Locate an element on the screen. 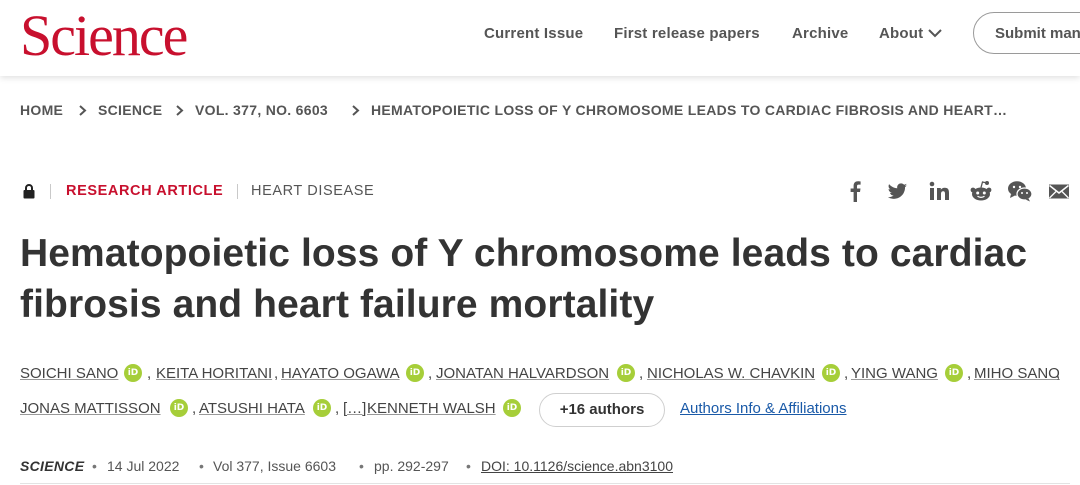  authors-affiliations-link: Authors Info & Affiliations is located at coordinates (763, 409).